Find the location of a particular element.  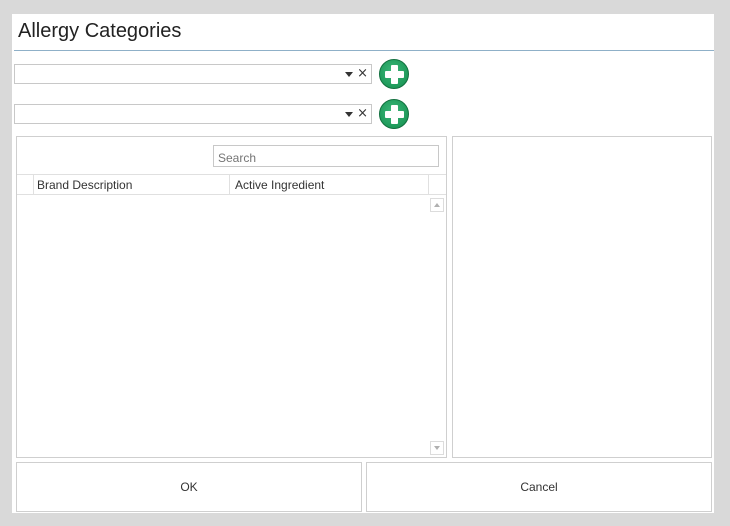

scroll-down-button is located at coordinates (437, 448).